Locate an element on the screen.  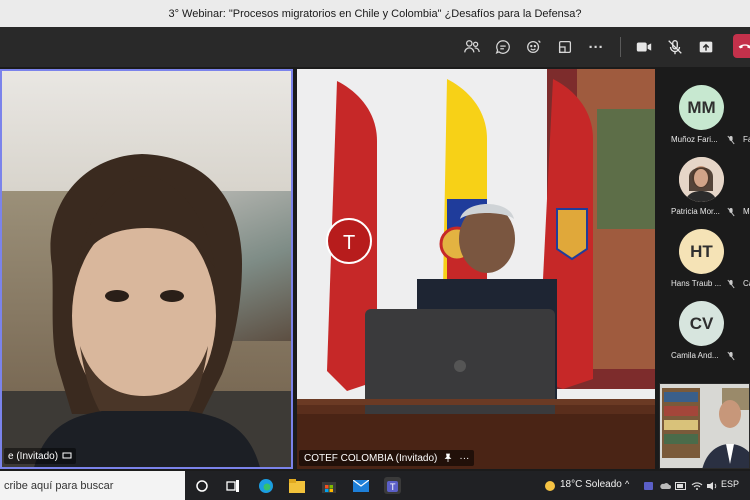
participant-item: HT Hans Traub ... Ca is located at coordinates (708, 261).